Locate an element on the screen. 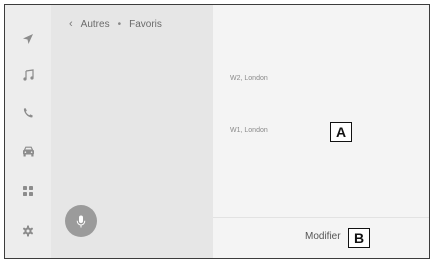 The width and height of the screenshot is (434, 263). favorite-item: W1, London is located at coordinates (325, 131).